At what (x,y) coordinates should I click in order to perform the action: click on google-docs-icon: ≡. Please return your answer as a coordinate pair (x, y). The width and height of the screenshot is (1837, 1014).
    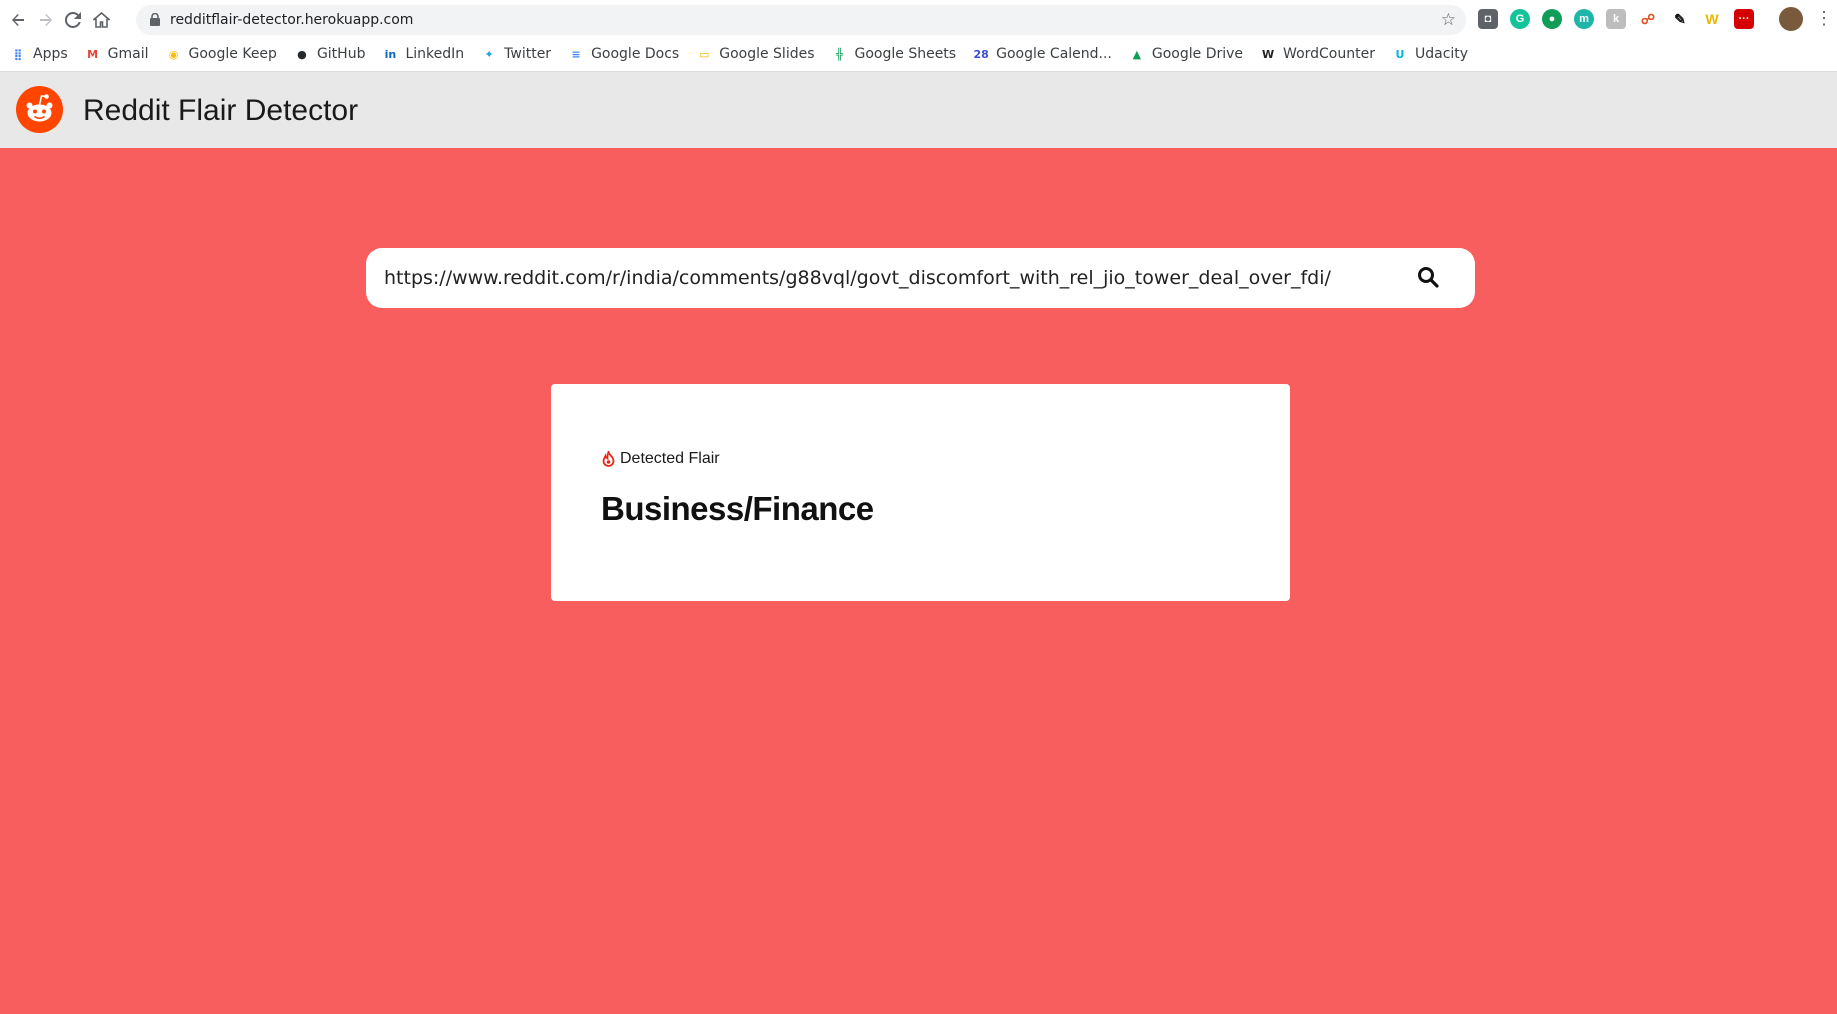
    Looking at the image, I should click on (576, 54).